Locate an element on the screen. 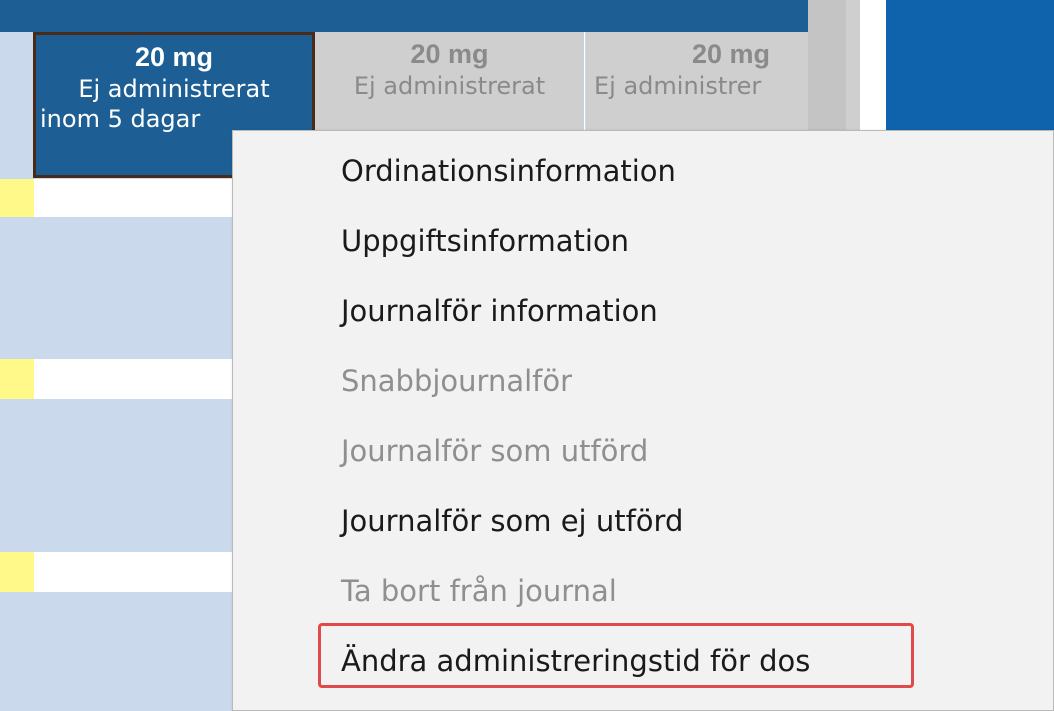  menu-item-journalfor-information: Journalför information is located at coordinates (499, 311).